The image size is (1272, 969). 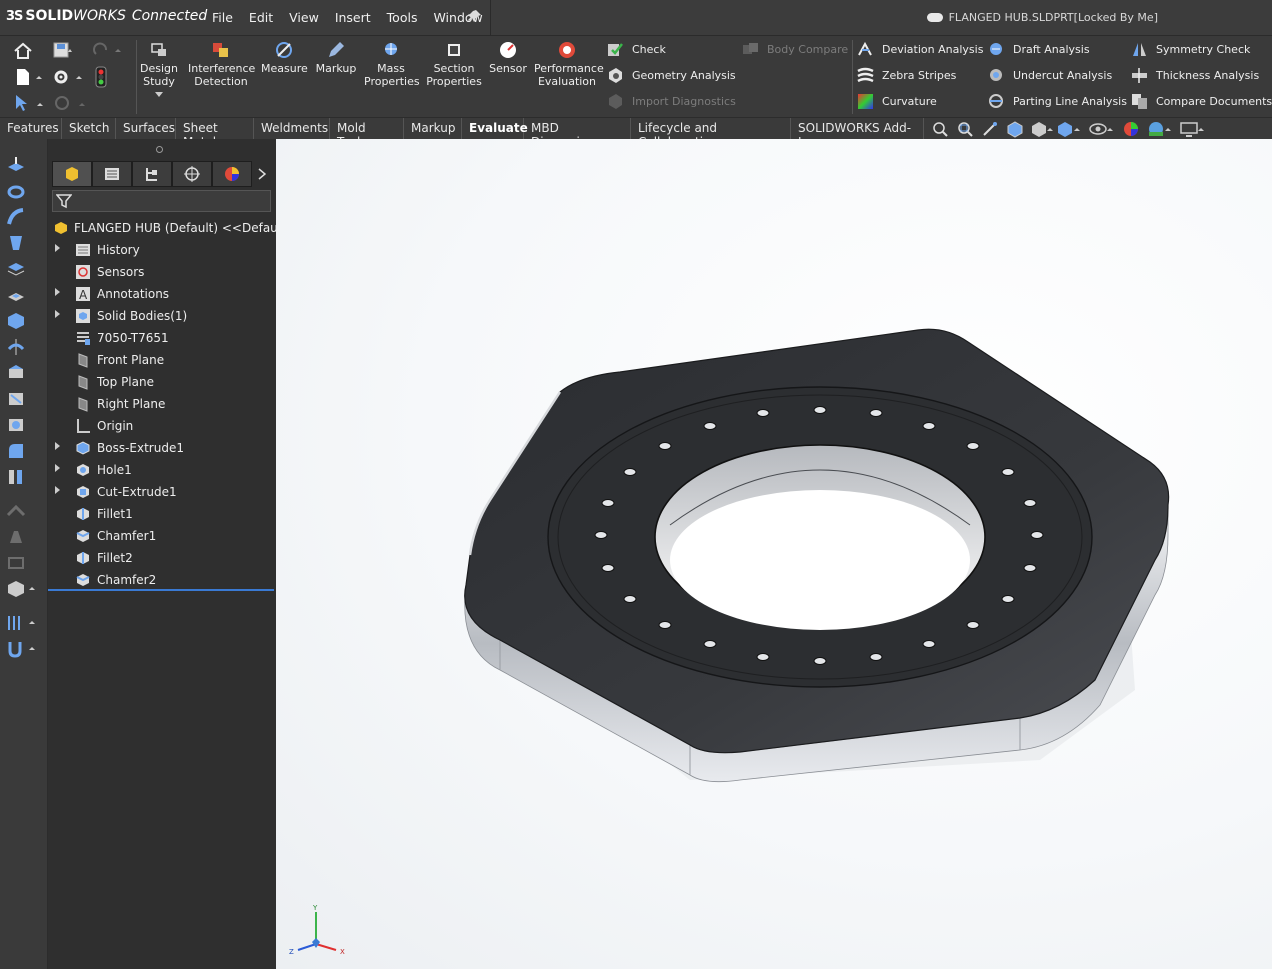 I want to click on view-settings-icon, so click(x=1193, y=129).